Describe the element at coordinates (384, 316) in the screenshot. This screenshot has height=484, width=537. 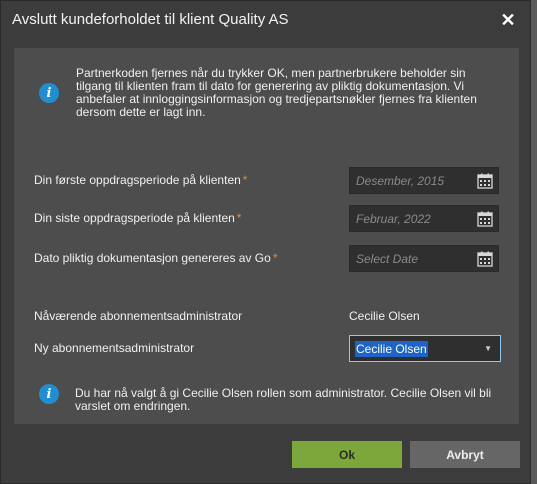
I see `current-admin-value: Cecilie Olsen` at that location.